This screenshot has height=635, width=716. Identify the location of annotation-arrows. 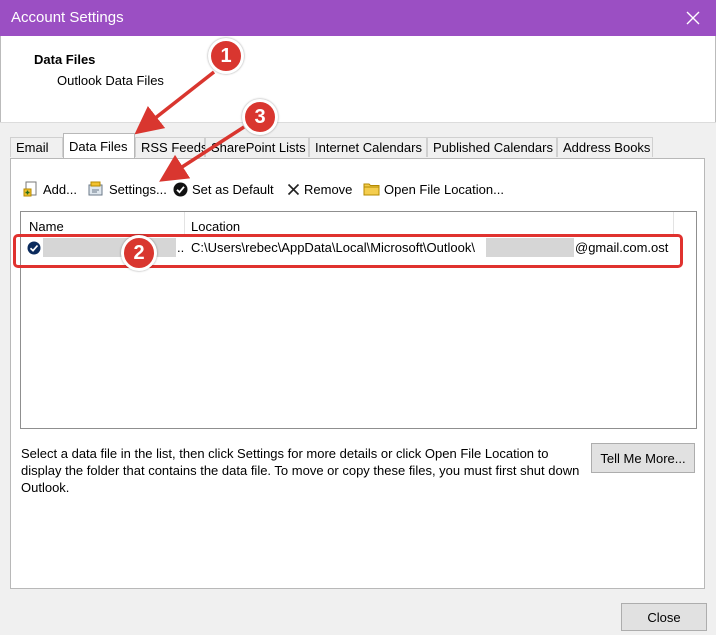
(189, 126).